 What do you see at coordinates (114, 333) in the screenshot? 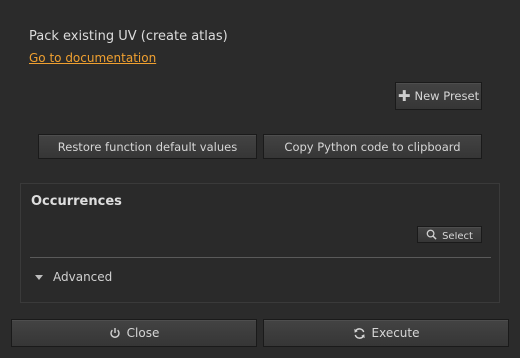
I see `power-icon` at bounding box center [114, 333].